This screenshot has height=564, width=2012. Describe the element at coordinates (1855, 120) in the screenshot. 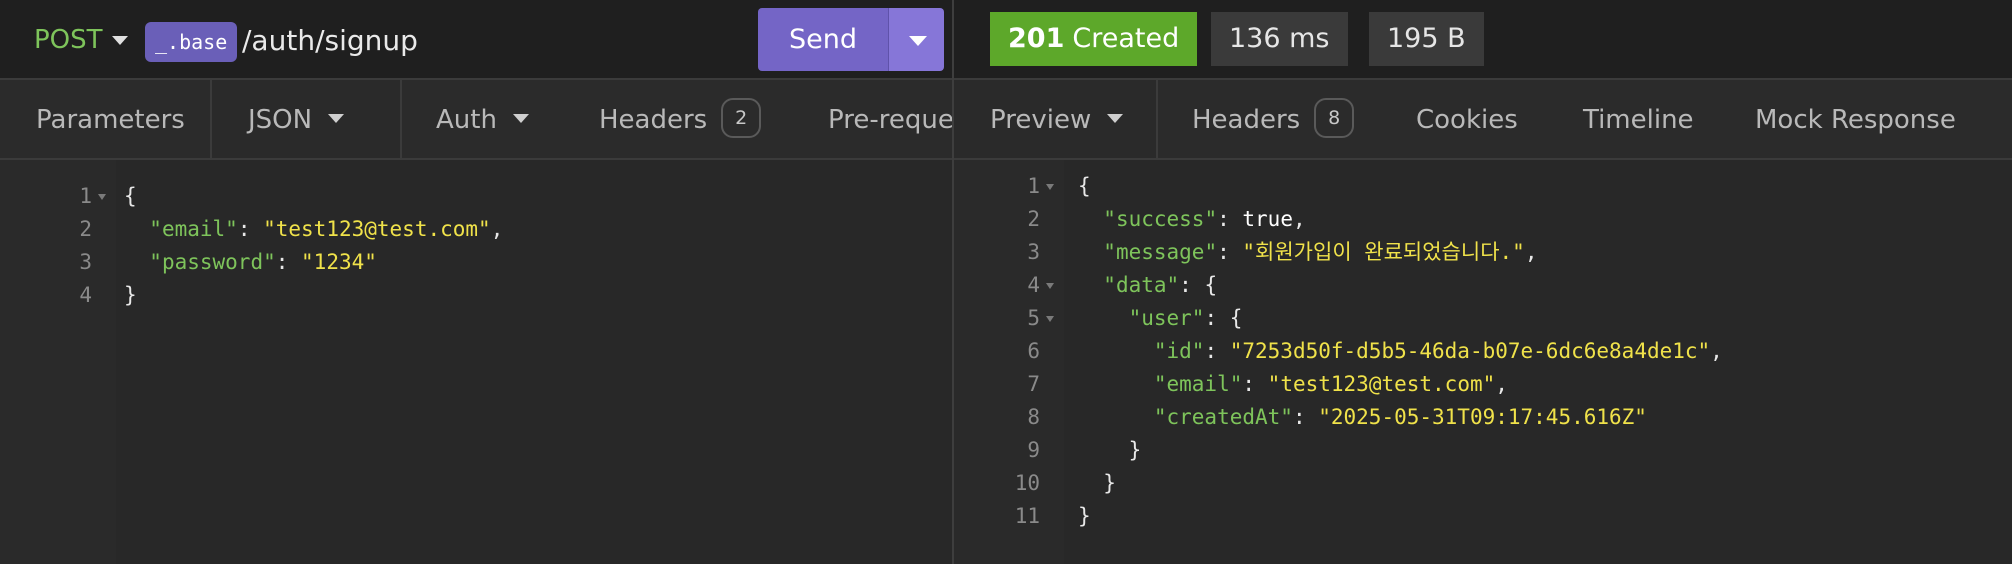

I see `tab-label: Mock Response` at that location.